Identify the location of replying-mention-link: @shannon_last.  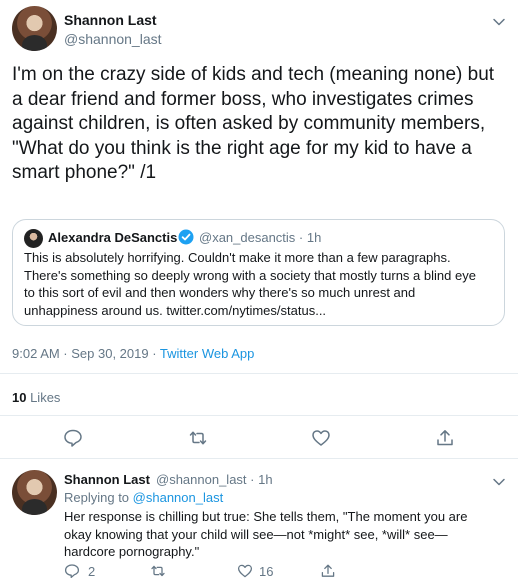
(178, 497).